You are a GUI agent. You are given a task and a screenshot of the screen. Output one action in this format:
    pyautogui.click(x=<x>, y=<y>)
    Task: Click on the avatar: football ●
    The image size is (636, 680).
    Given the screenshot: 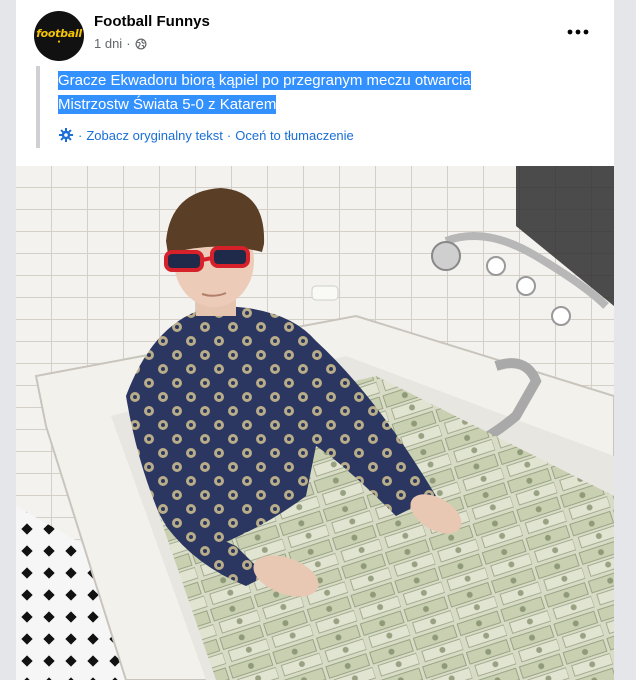 What is the action you would take?
    pyautogui.click(x=59, y=36)
    